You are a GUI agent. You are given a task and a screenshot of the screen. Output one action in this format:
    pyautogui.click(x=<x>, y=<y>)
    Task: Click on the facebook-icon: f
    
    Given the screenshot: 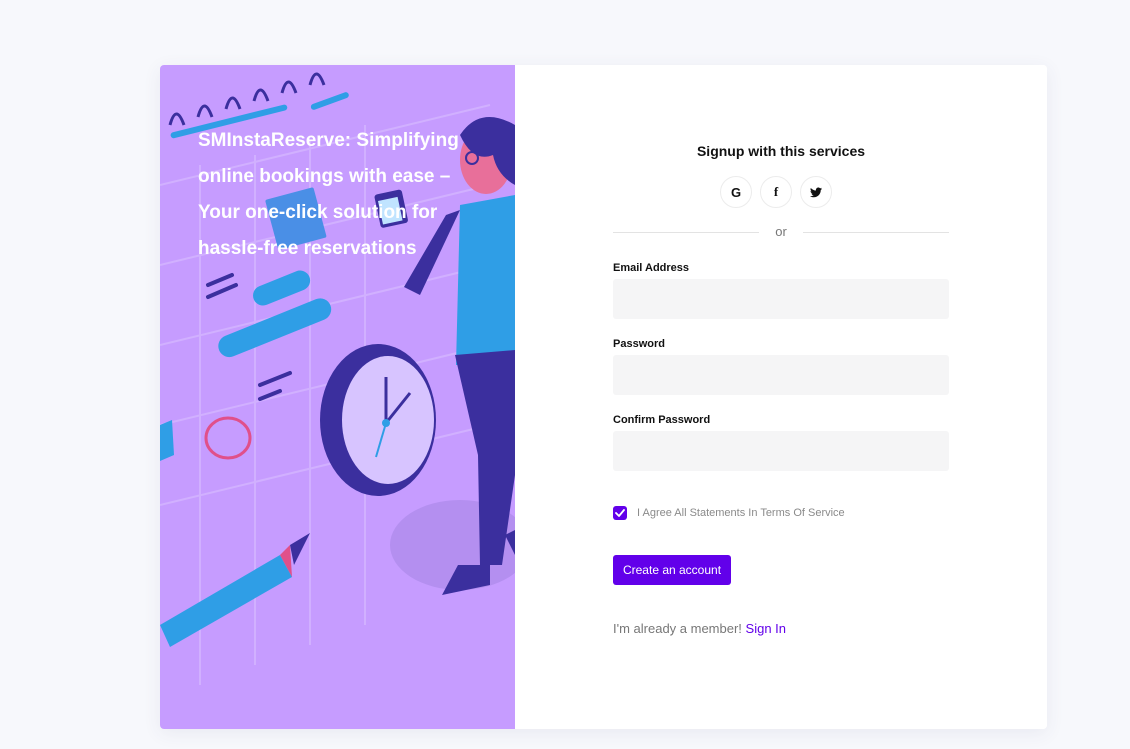 What is the action you would take?
    pyautogui.click(x=776, y=191)
    